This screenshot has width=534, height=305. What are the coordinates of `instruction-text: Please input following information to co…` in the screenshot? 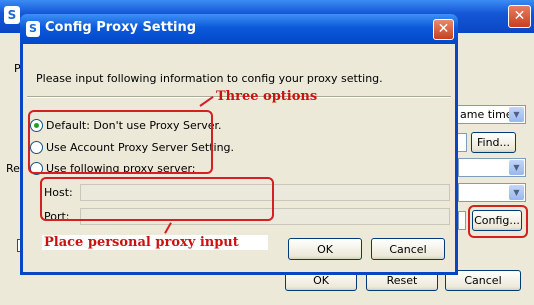 It's located at (209, 78).